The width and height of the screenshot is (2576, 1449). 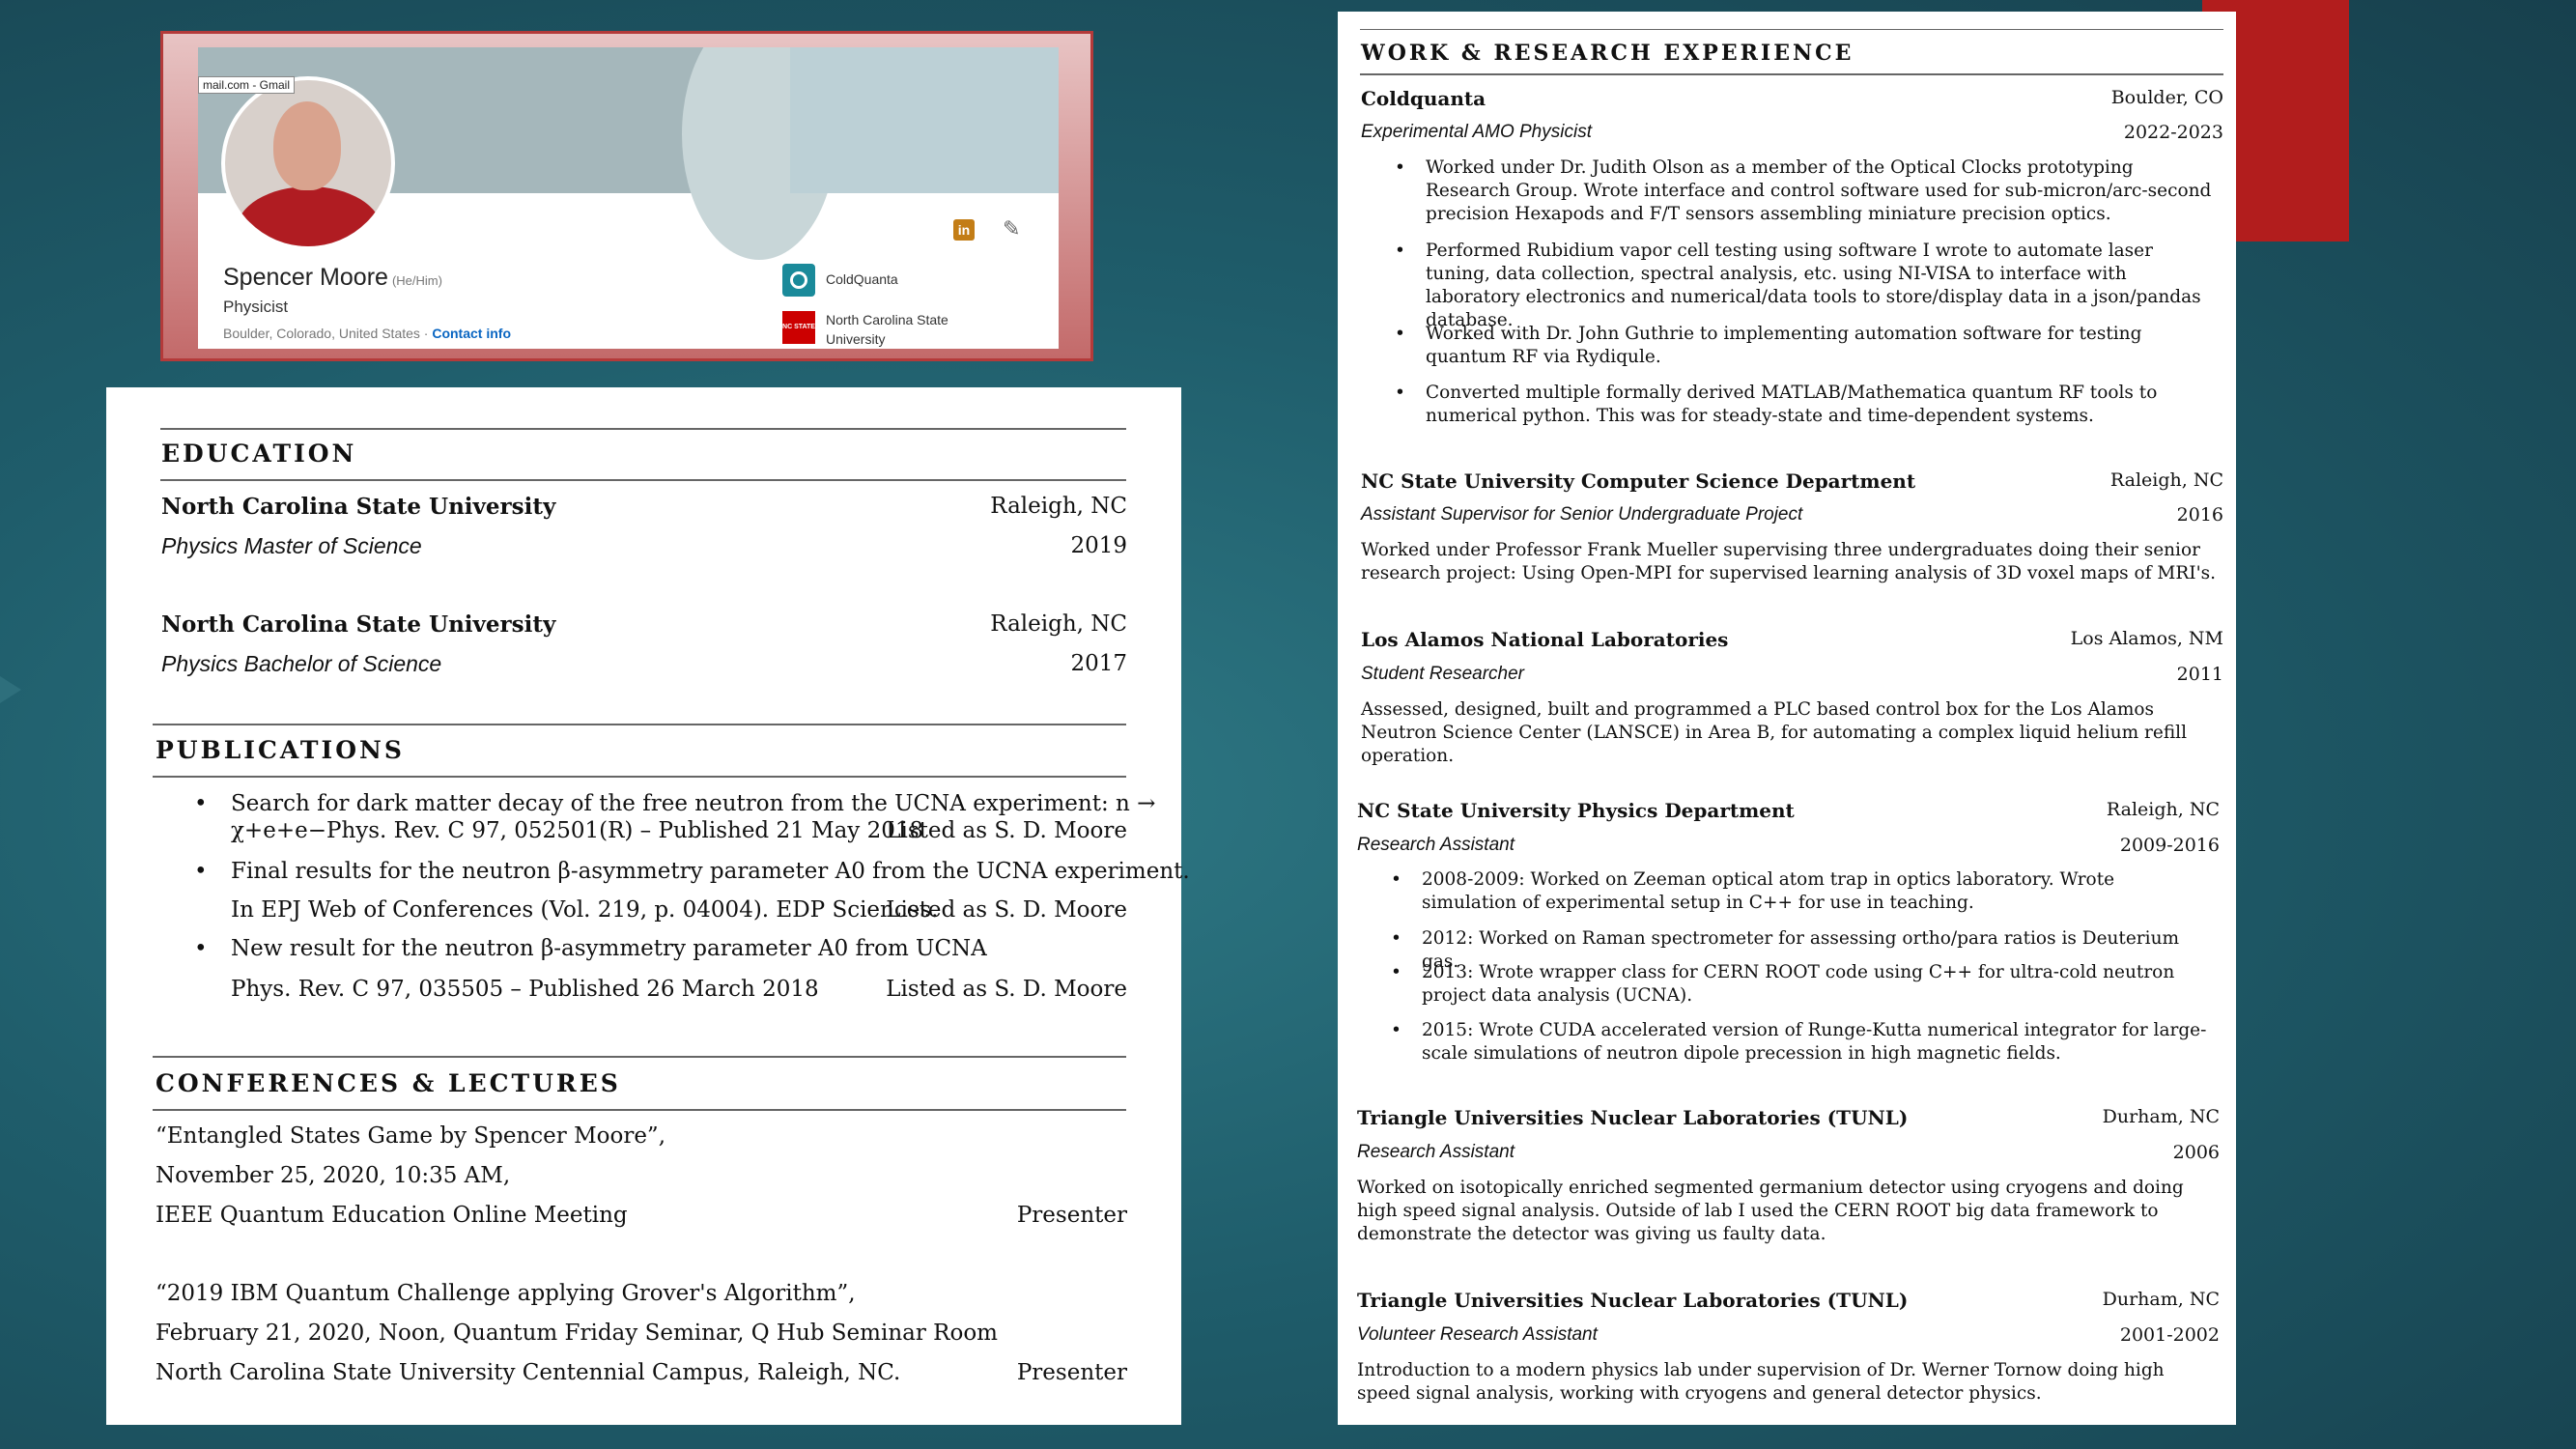 What do you see at coordinates (247, 85) in the screenshot?
I see `gmail-tooltip: mail.com - Gmail` at bounding box center [247, 85].